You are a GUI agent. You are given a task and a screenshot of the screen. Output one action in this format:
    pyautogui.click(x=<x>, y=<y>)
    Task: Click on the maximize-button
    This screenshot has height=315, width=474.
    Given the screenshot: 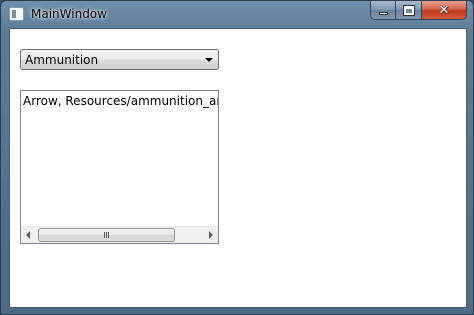 What is the action you would take?
    pyautogui.click(x=409, y=10)
    